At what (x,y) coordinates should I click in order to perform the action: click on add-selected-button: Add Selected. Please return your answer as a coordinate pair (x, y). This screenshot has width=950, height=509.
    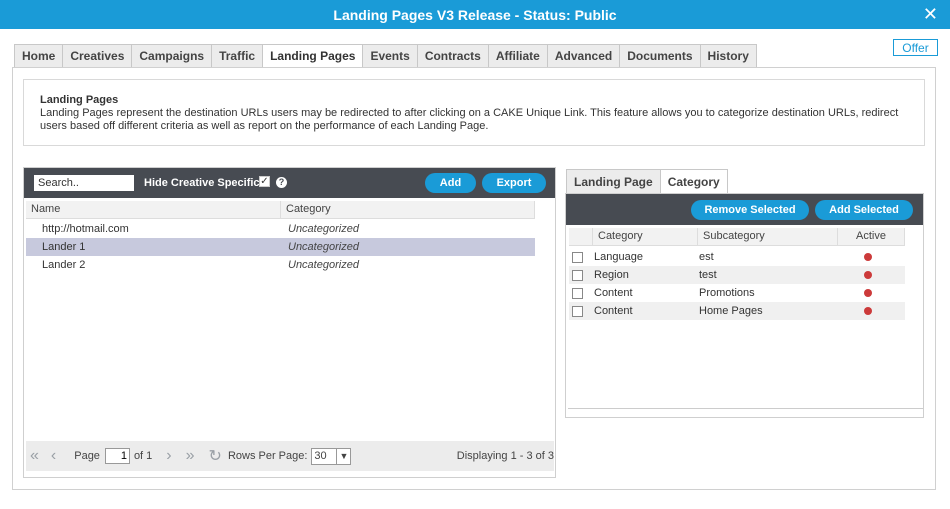
    Looking at the image, I should click on (864, 210).